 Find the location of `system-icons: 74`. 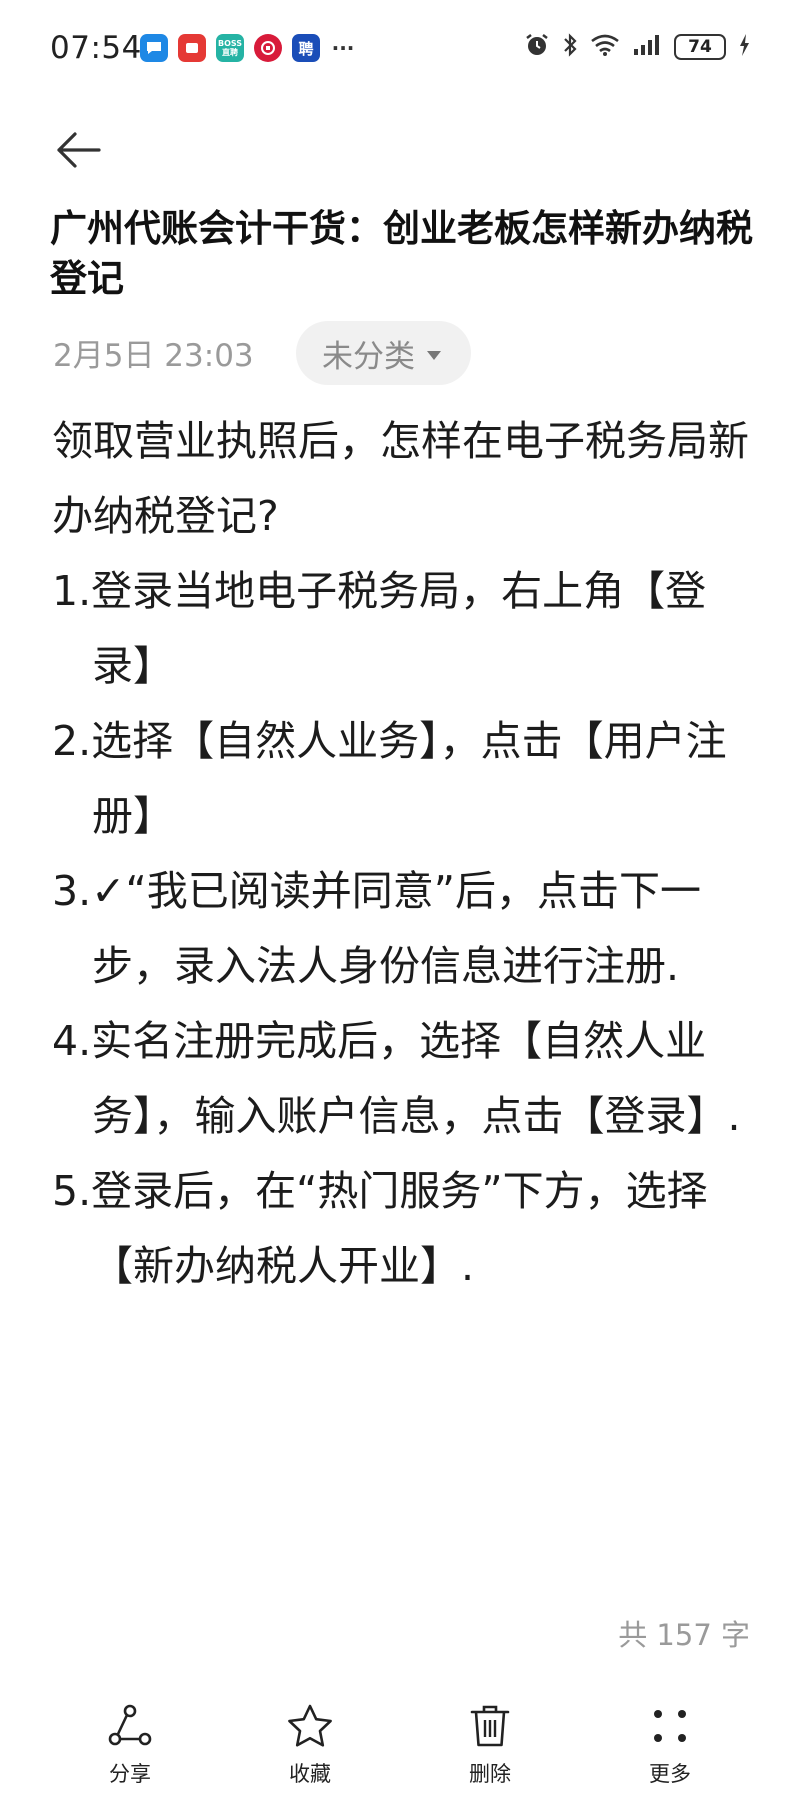

system-icons: 74 is located at coordinates (637, 47).